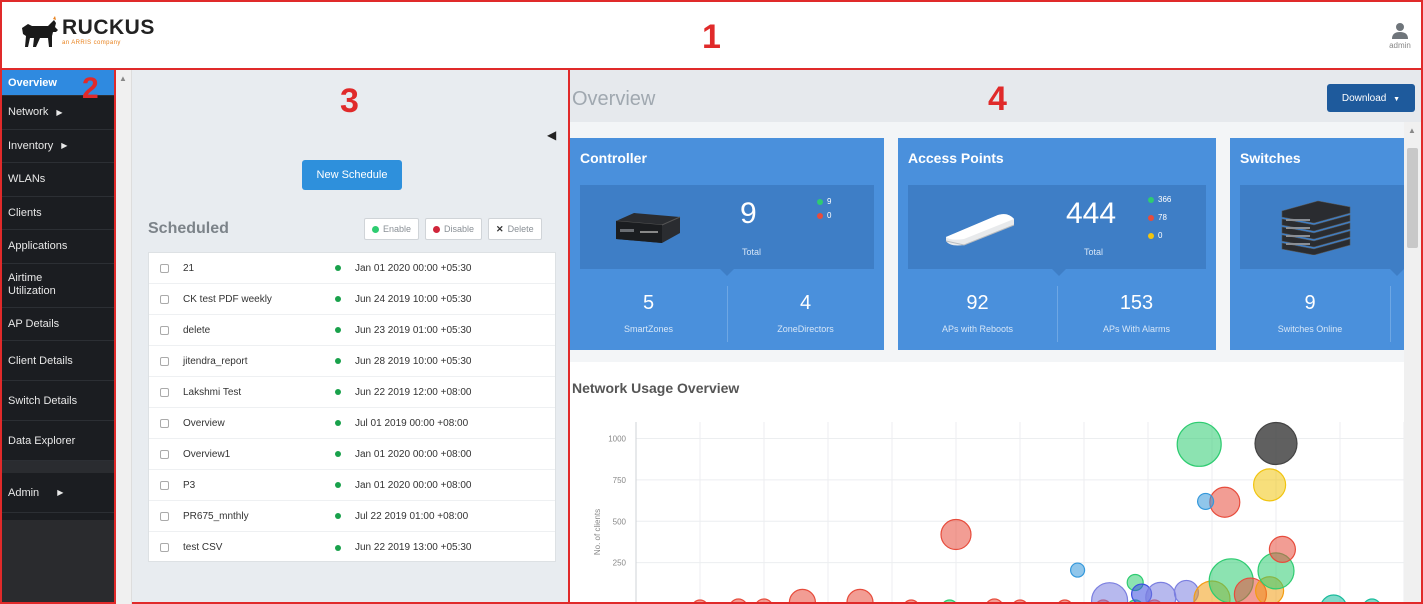 The width and height of the screenshot is (1423, 604). I want to click on collapse-left-icon: ◀, so click(551, 135).